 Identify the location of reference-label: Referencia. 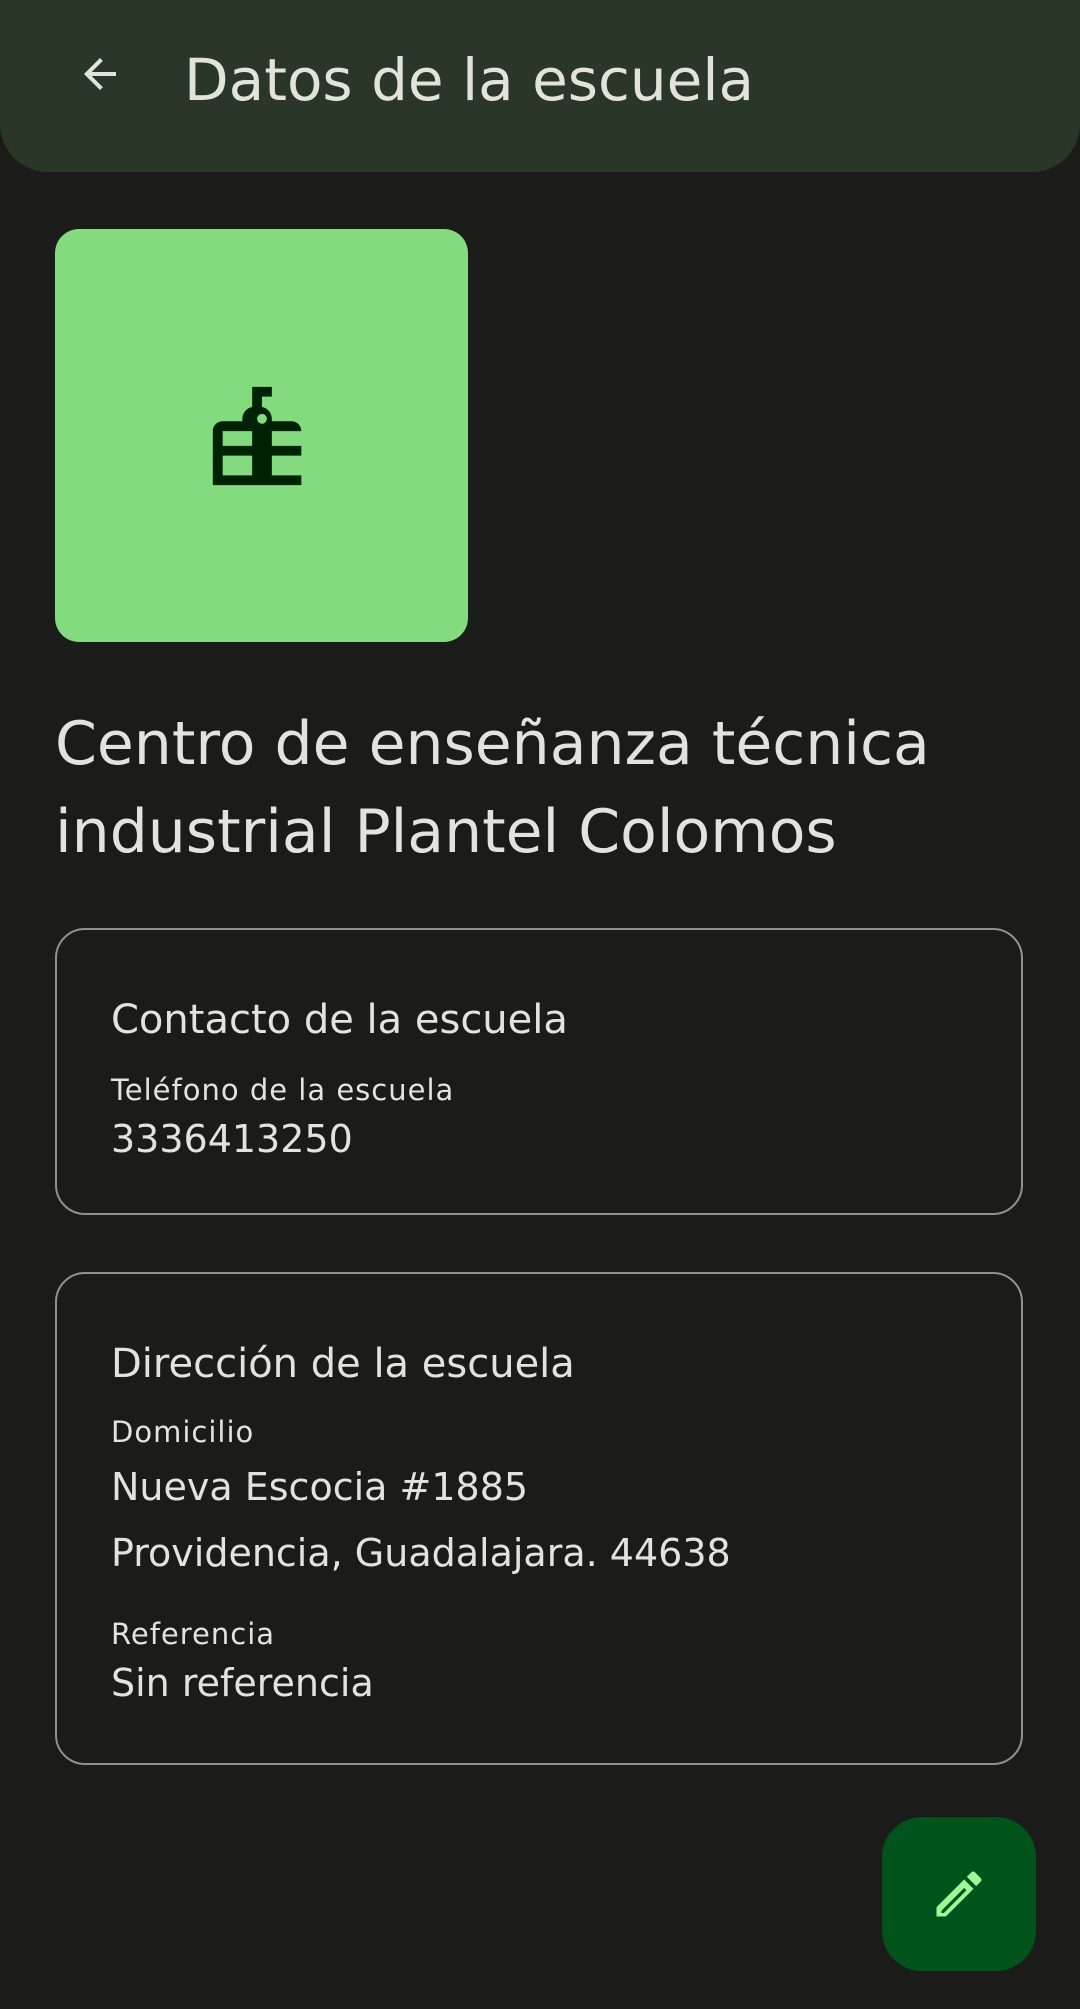
(193, 1634).